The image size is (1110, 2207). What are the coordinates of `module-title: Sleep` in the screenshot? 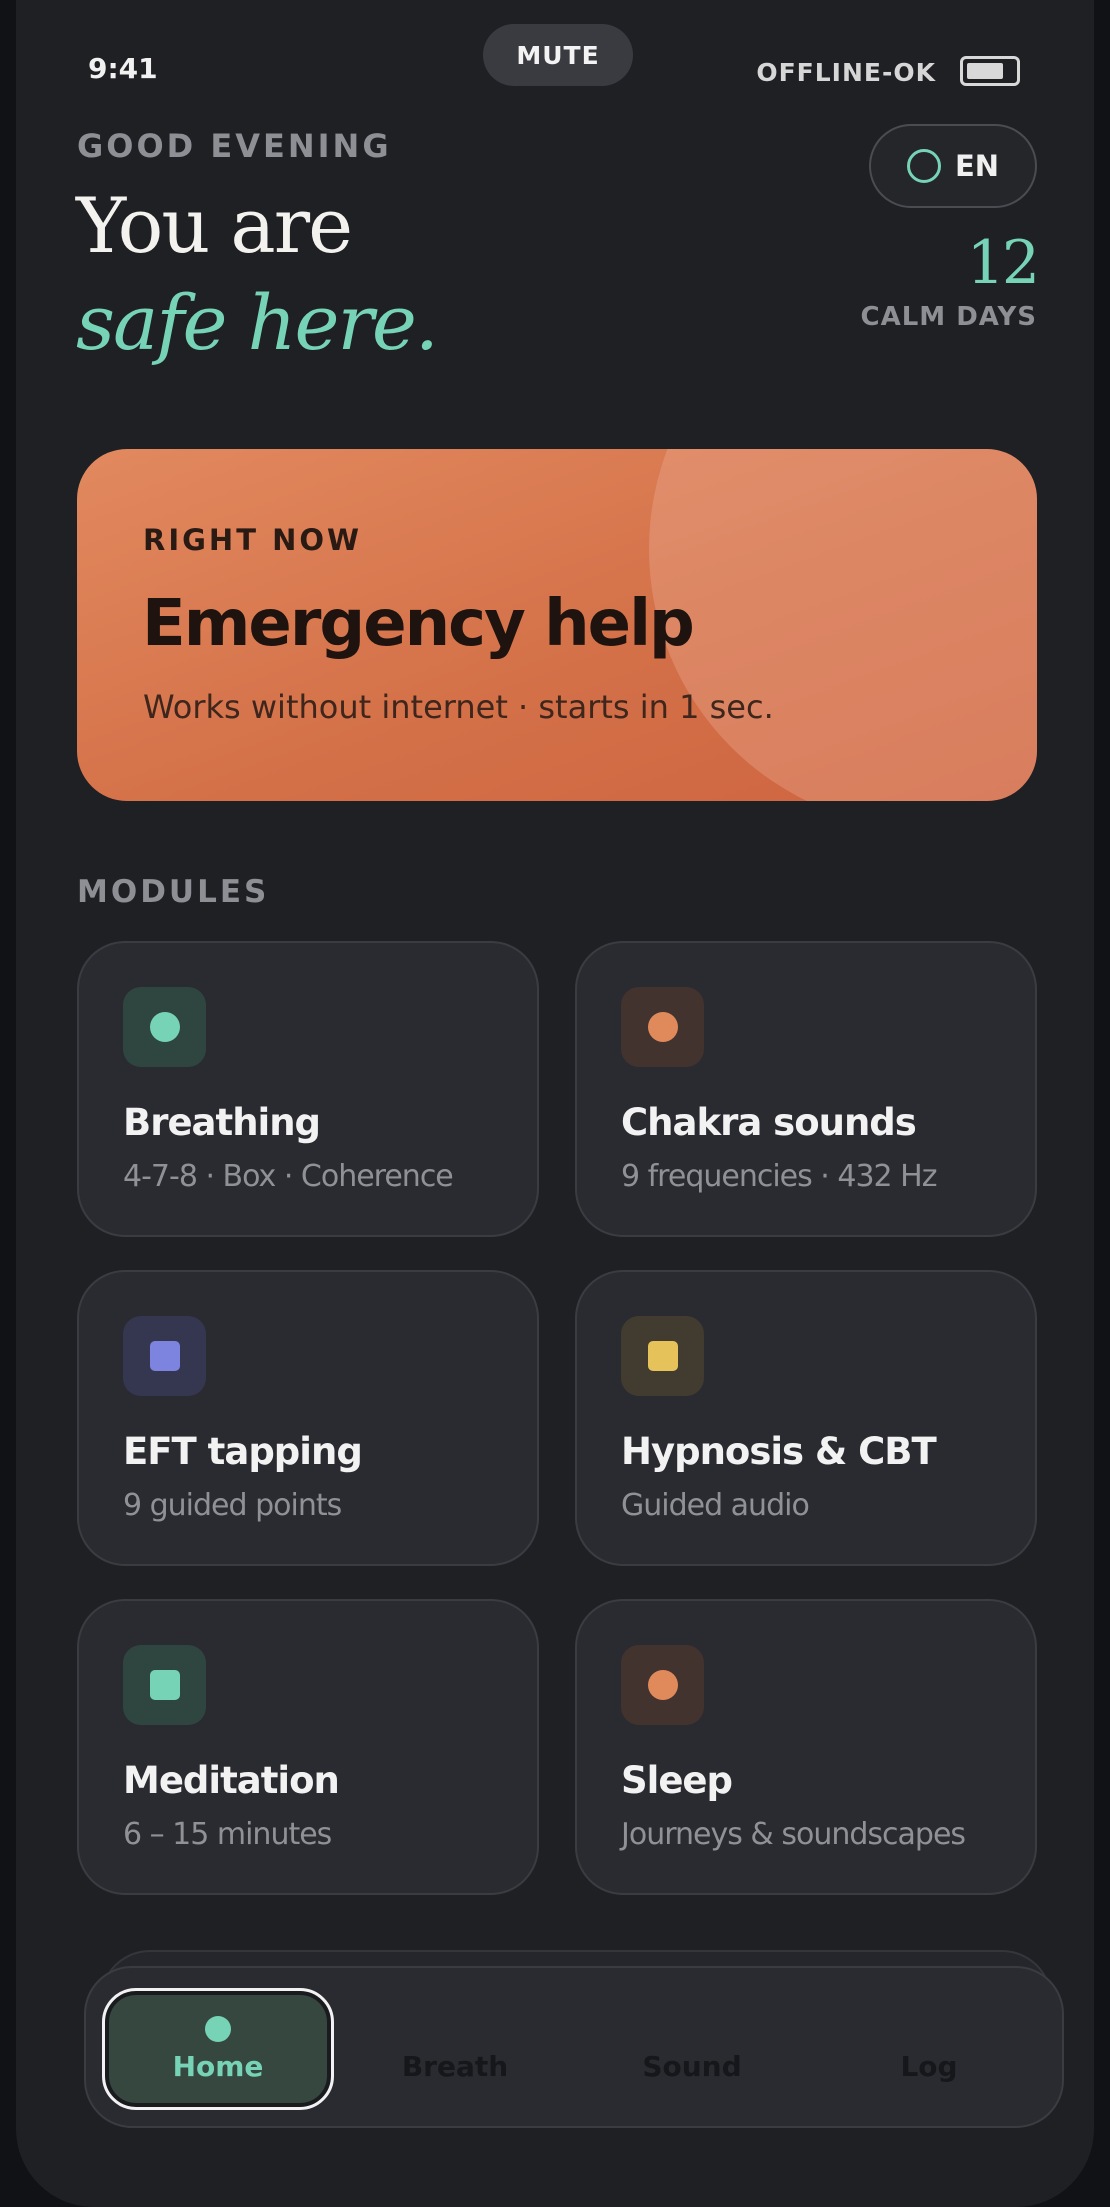 It's located at (677, 1780).